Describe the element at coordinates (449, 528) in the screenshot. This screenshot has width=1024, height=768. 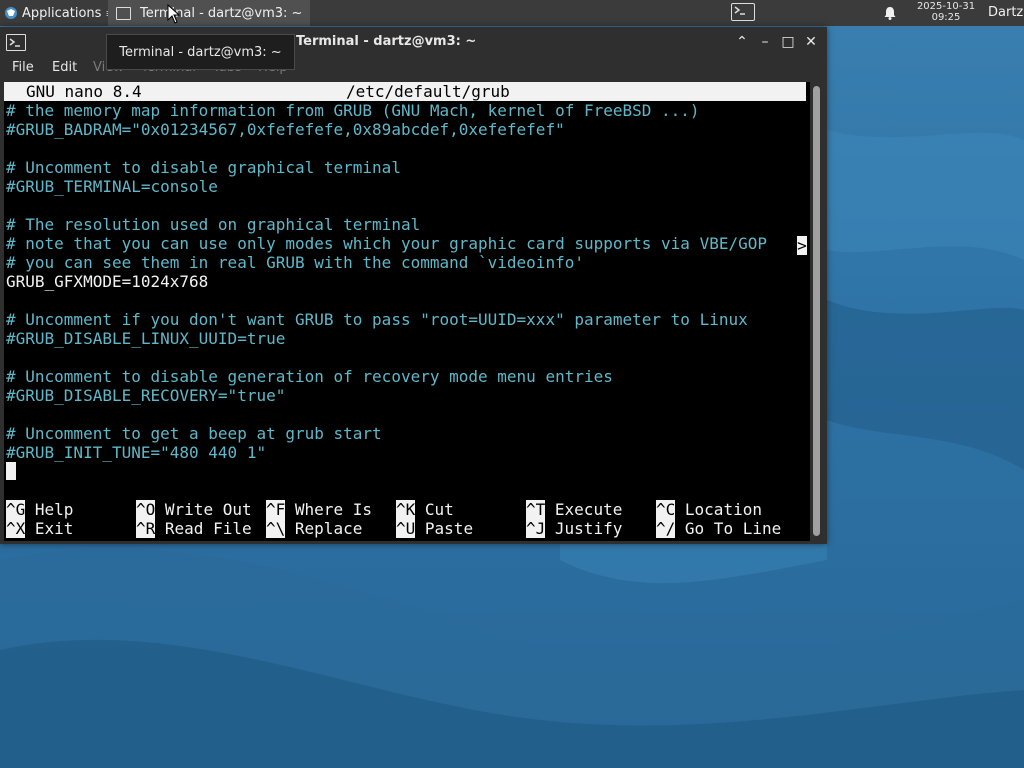
I see `shortcut-label: Paste` at that location.